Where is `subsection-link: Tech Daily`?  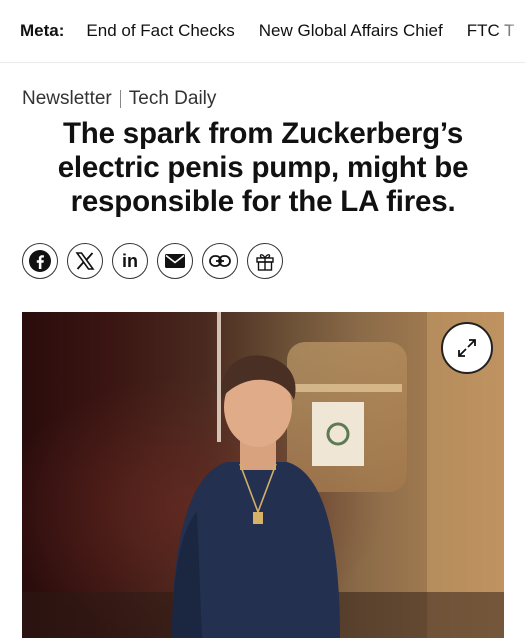
subsection-link: Tech Daily is located at coordinates (173, 99).